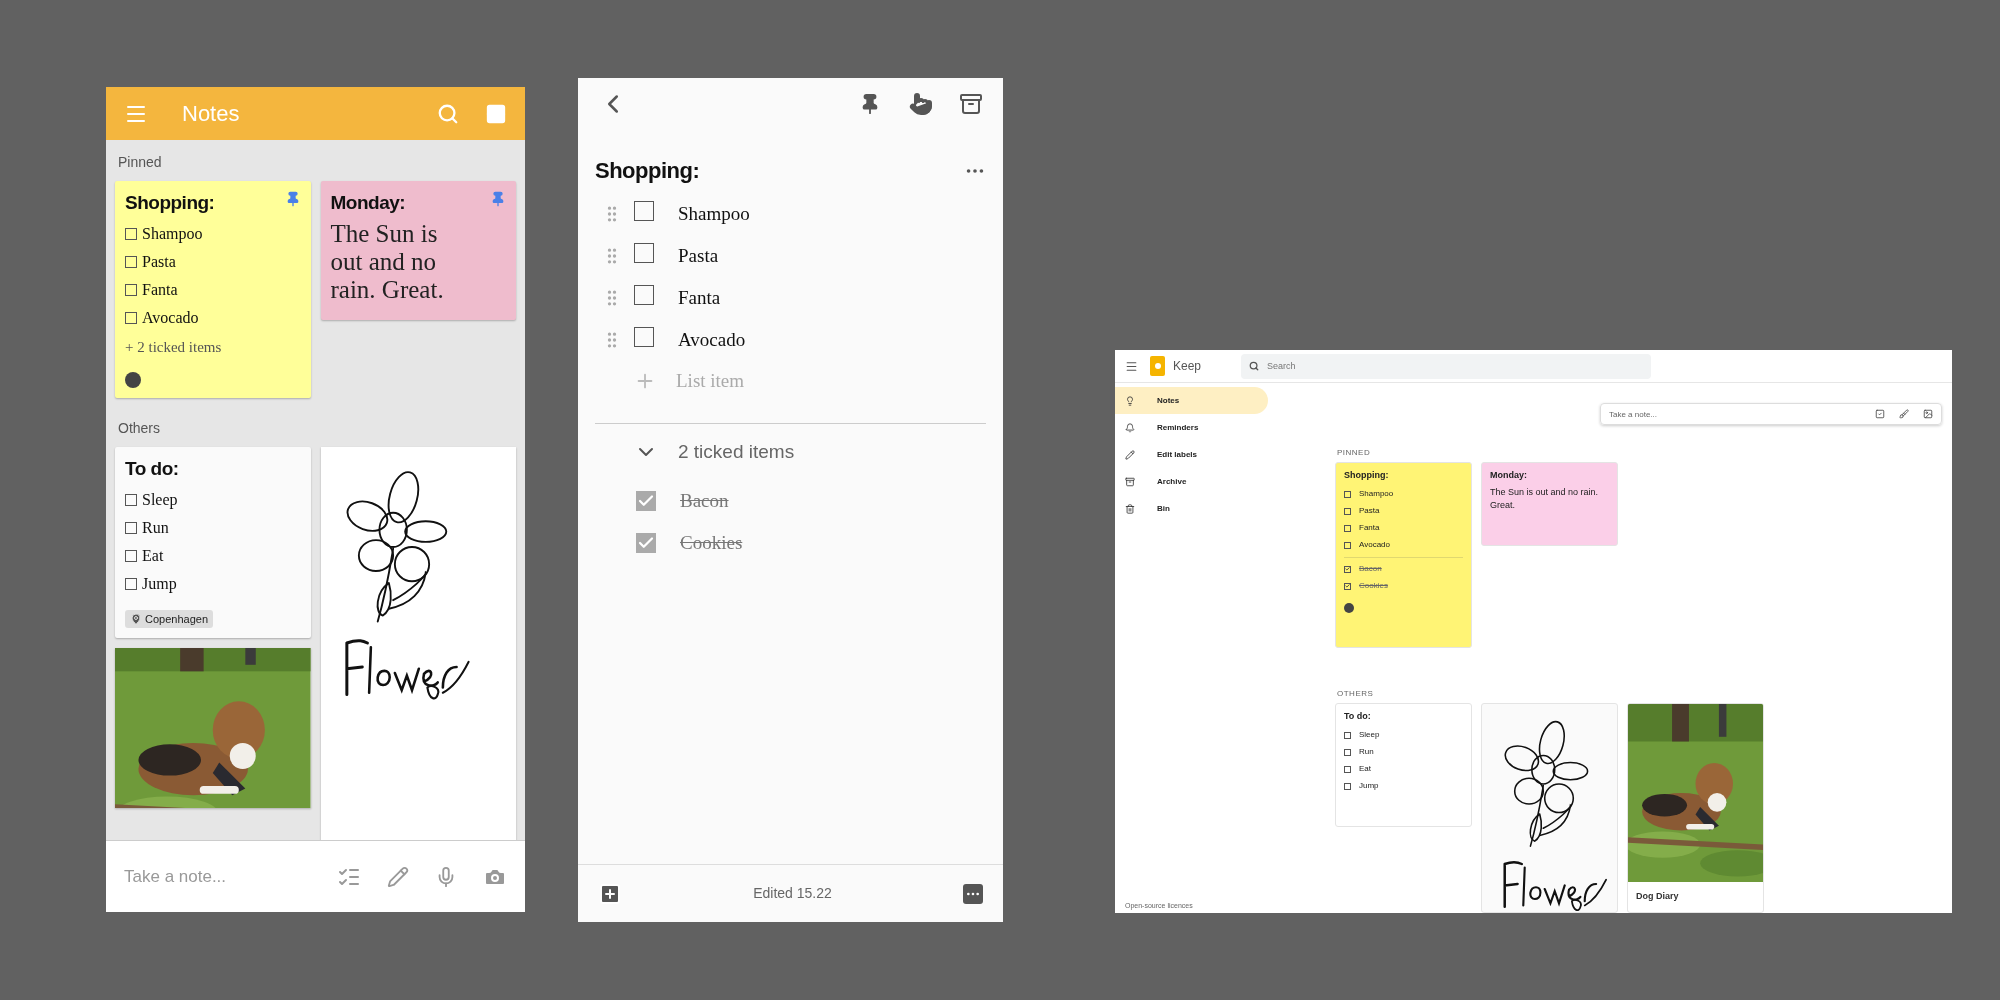 Image resolution: width=2000 pixels, height=1000 pixels. I want to click on section-heading: PINNED, so click(1354, 453).